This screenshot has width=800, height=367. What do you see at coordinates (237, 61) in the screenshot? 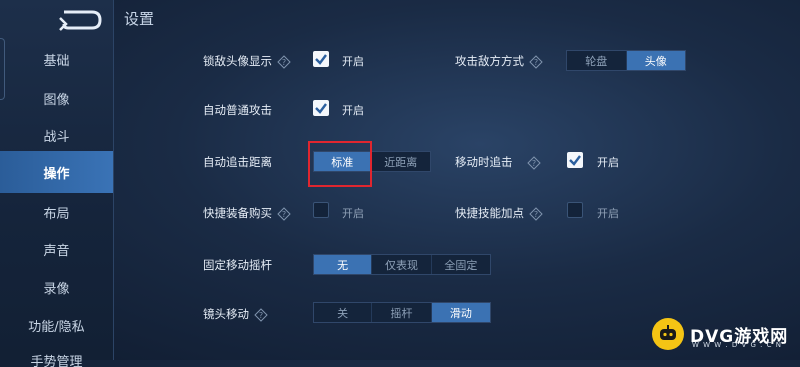
I see `setting-label-text: 锁敌头像显示` at bounding box center [237, 61].